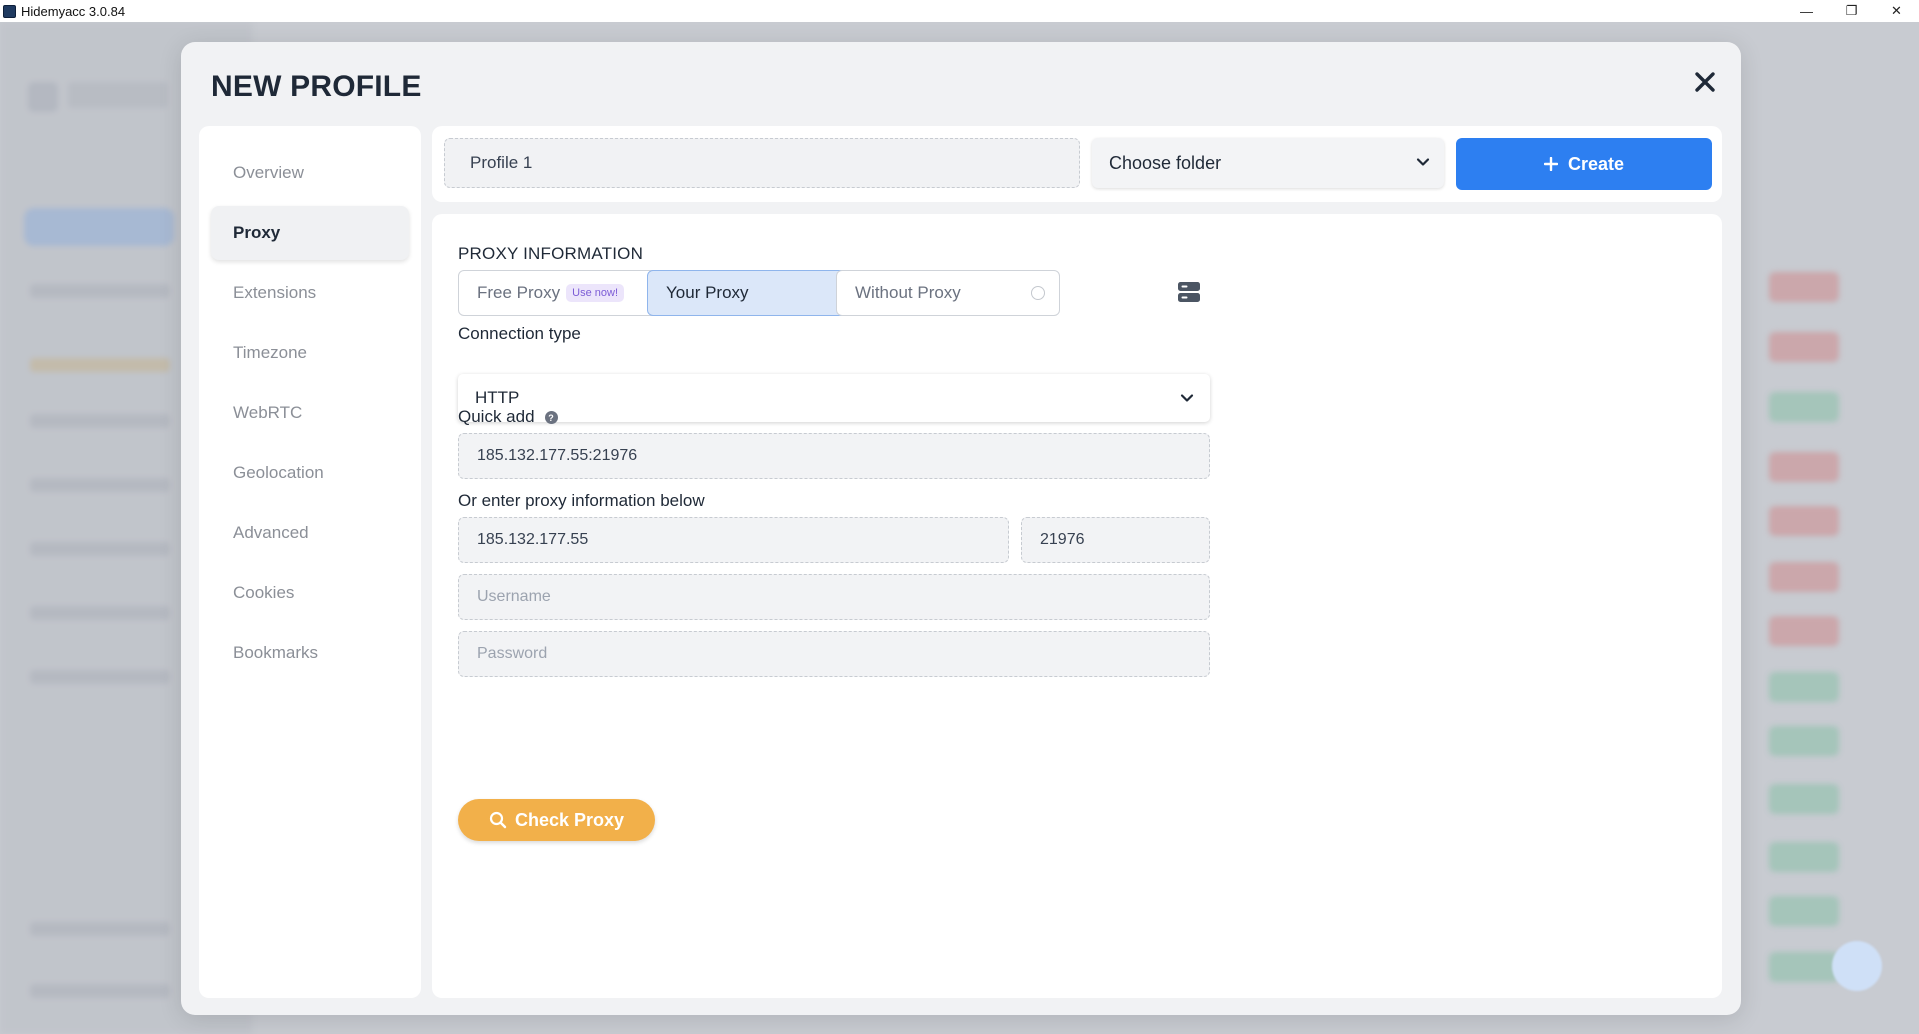 This screenshot has width=1919, height=1034. I want to click on nav-item-cookies: Cookies, so click(310, 593).